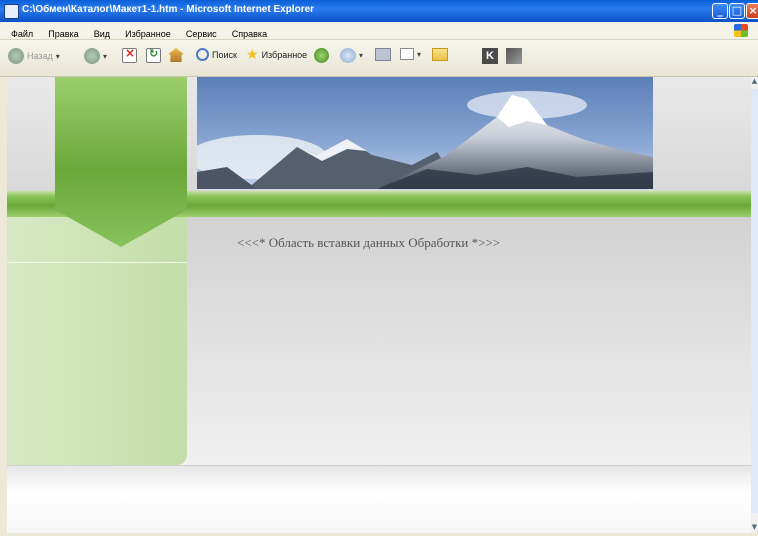  What do you see at coordinates (720, 11) in the screenshot?
I see `minimize-button: _` at bounding box center [720, 11].